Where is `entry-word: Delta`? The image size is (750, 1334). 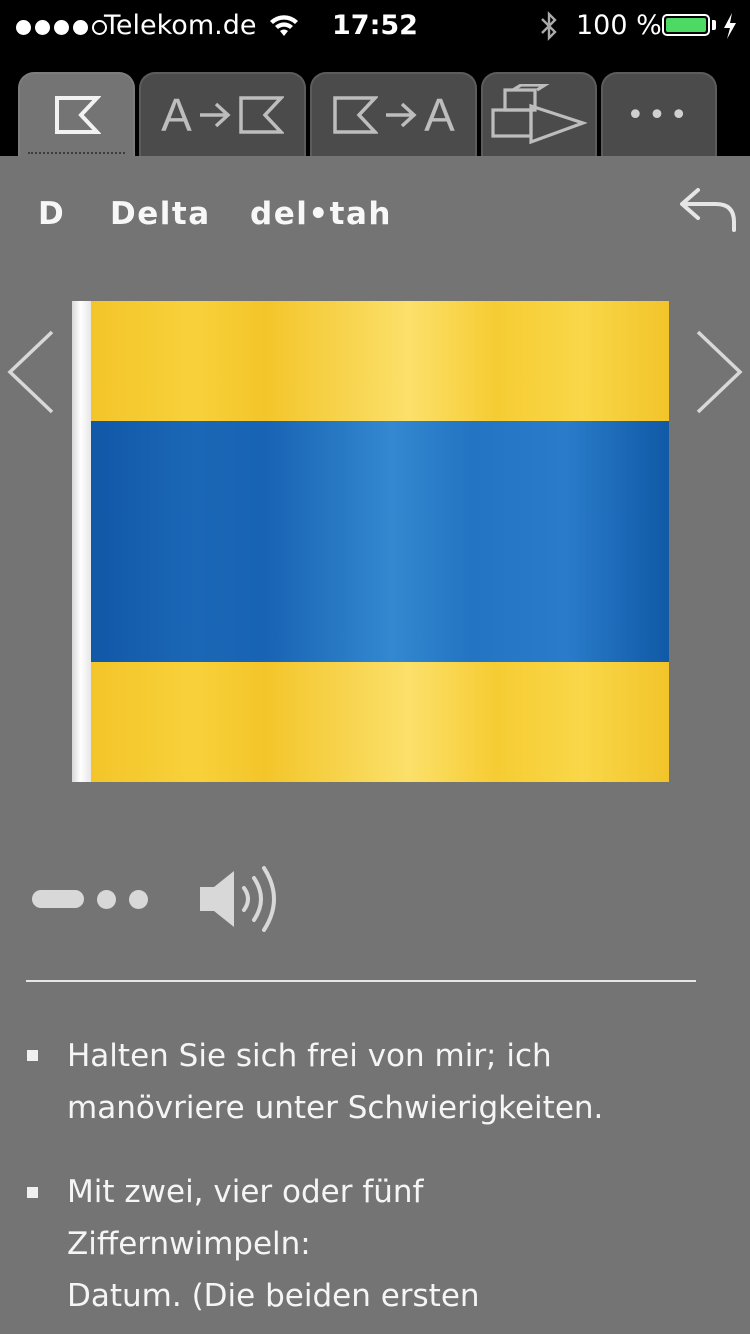 entry-word: Delta is located at coordinates (160, 214).